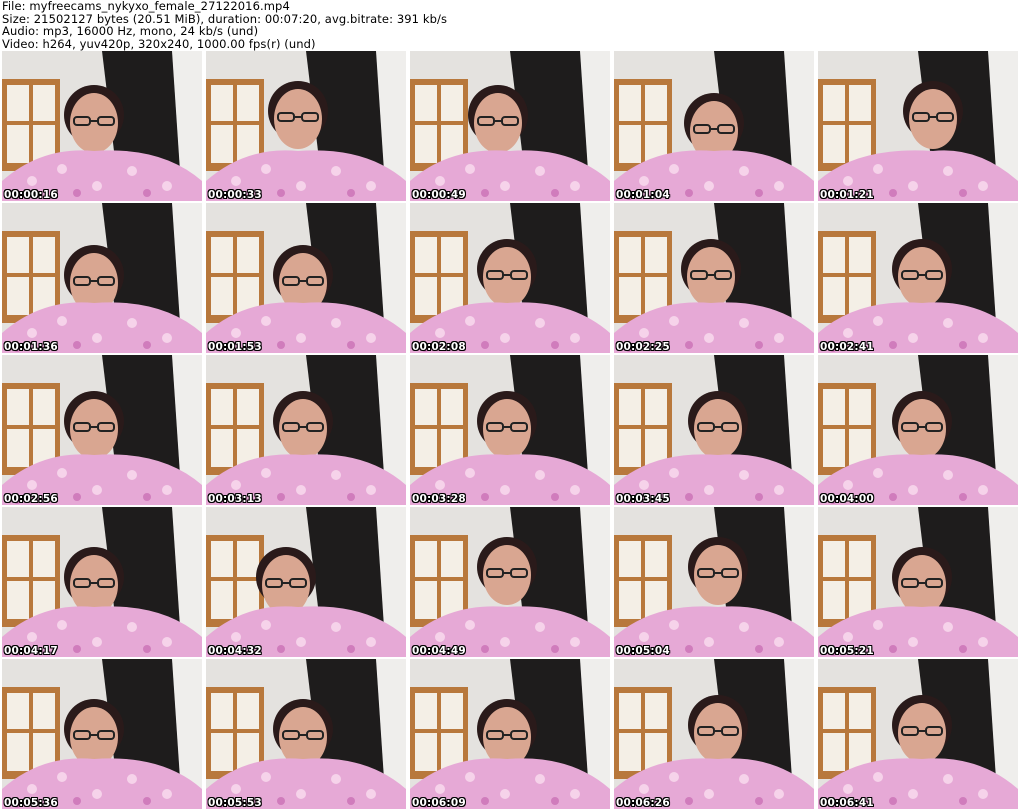 The width and height of the screenshot is (1024, 811). What do you see at coordinates (31, 499) in the screenshot?
I see `thumbnail-timestamp: 00:02:56` at bounding box center [31, 499].